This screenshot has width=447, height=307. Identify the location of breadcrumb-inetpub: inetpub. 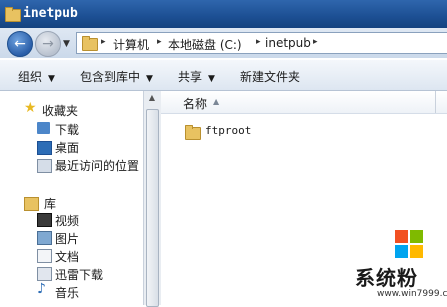
(288, 43).